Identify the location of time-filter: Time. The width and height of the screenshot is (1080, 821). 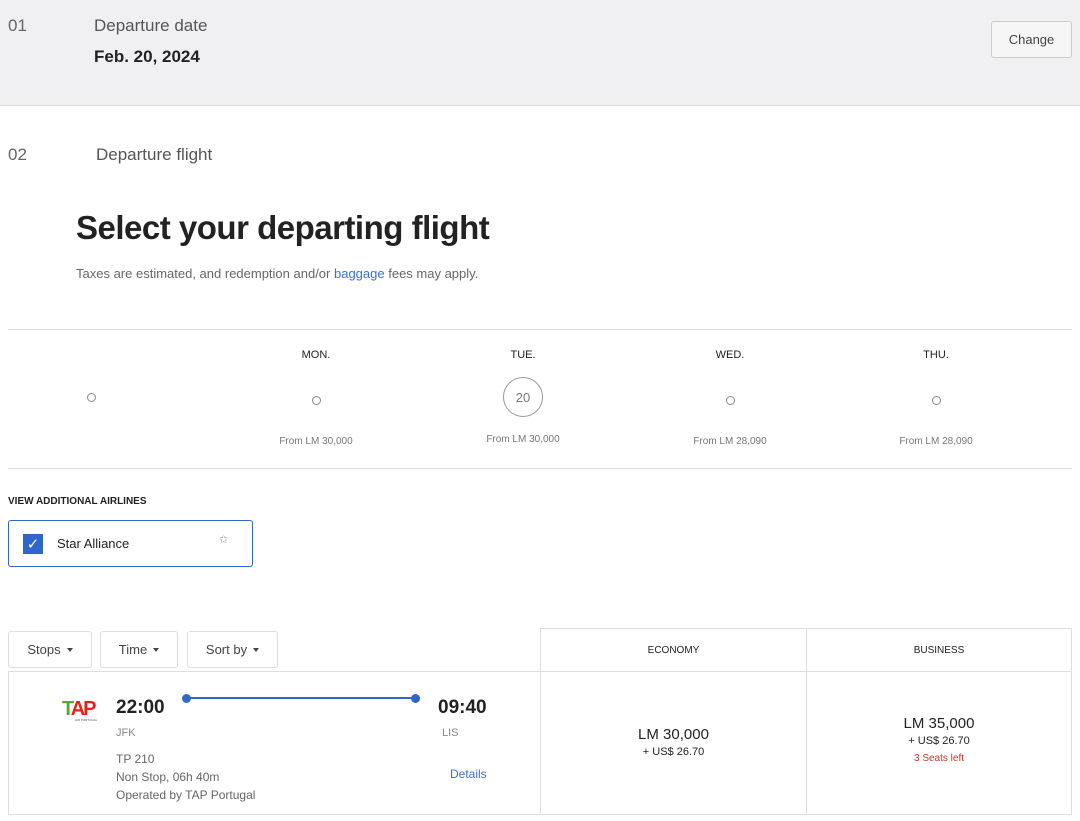
(139, 649).